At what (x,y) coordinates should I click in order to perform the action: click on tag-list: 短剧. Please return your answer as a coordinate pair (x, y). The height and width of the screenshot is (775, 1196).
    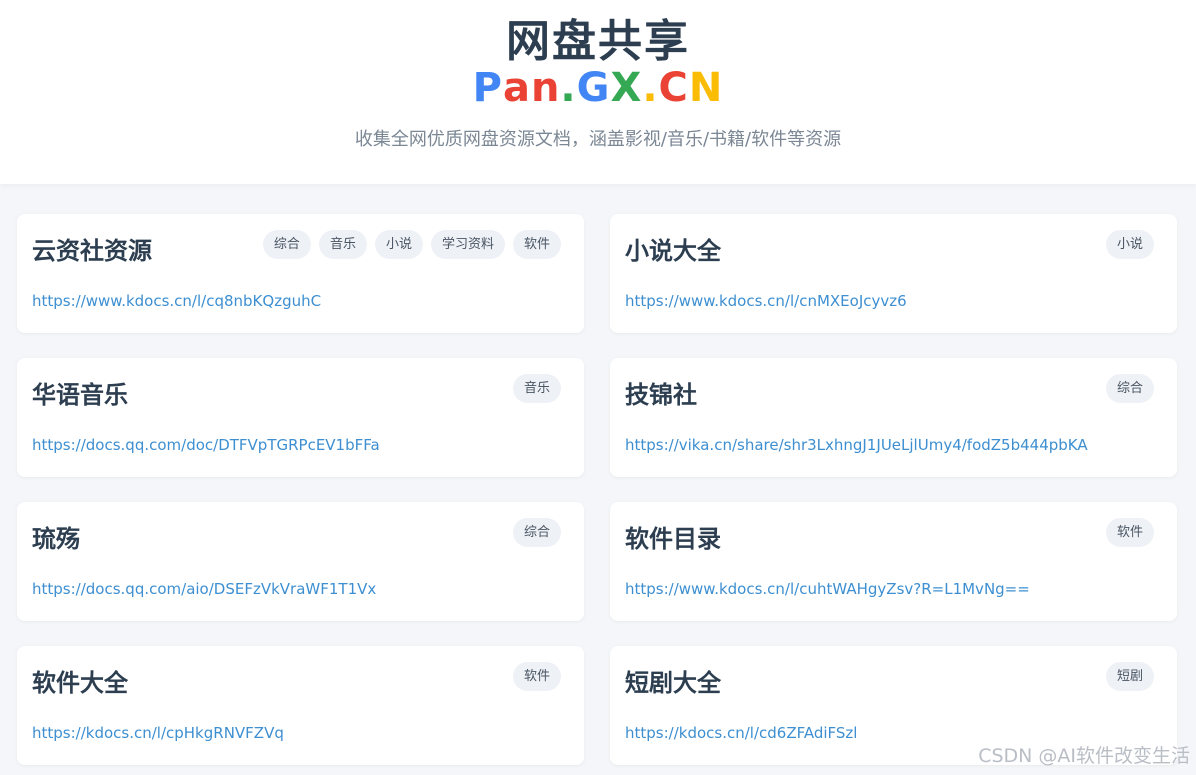
    Looking at the image, I should click on (1129, 676).